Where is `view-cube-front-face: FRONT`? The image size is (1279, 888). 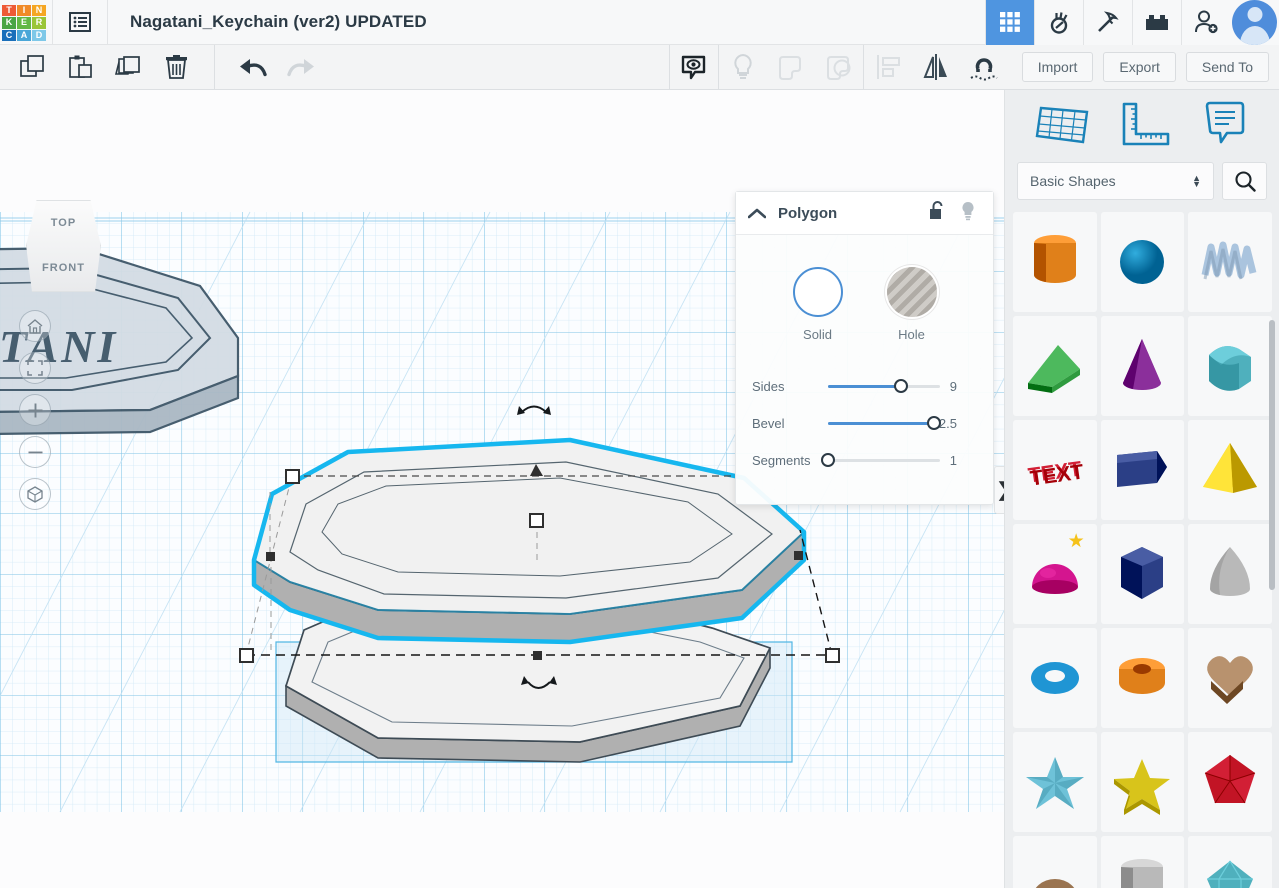
view-cube-front-face: FRONT is located at coordinates (63, 268).